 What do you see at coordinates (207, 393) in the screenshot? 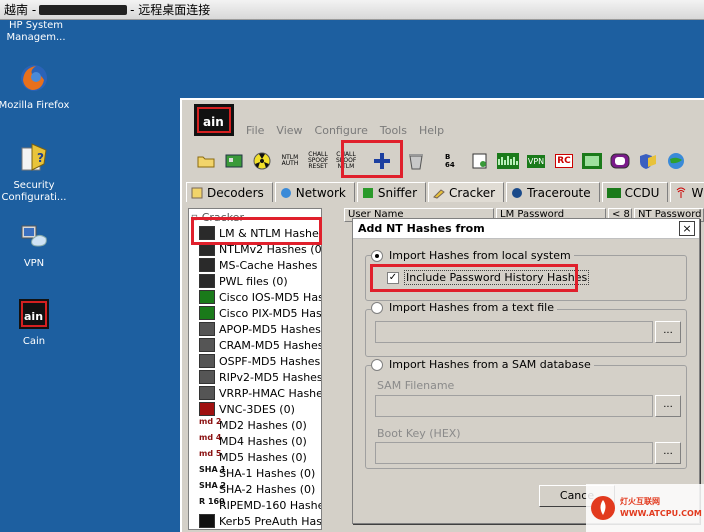
I see `vrrp-icon` at bounding box center [207, 393].